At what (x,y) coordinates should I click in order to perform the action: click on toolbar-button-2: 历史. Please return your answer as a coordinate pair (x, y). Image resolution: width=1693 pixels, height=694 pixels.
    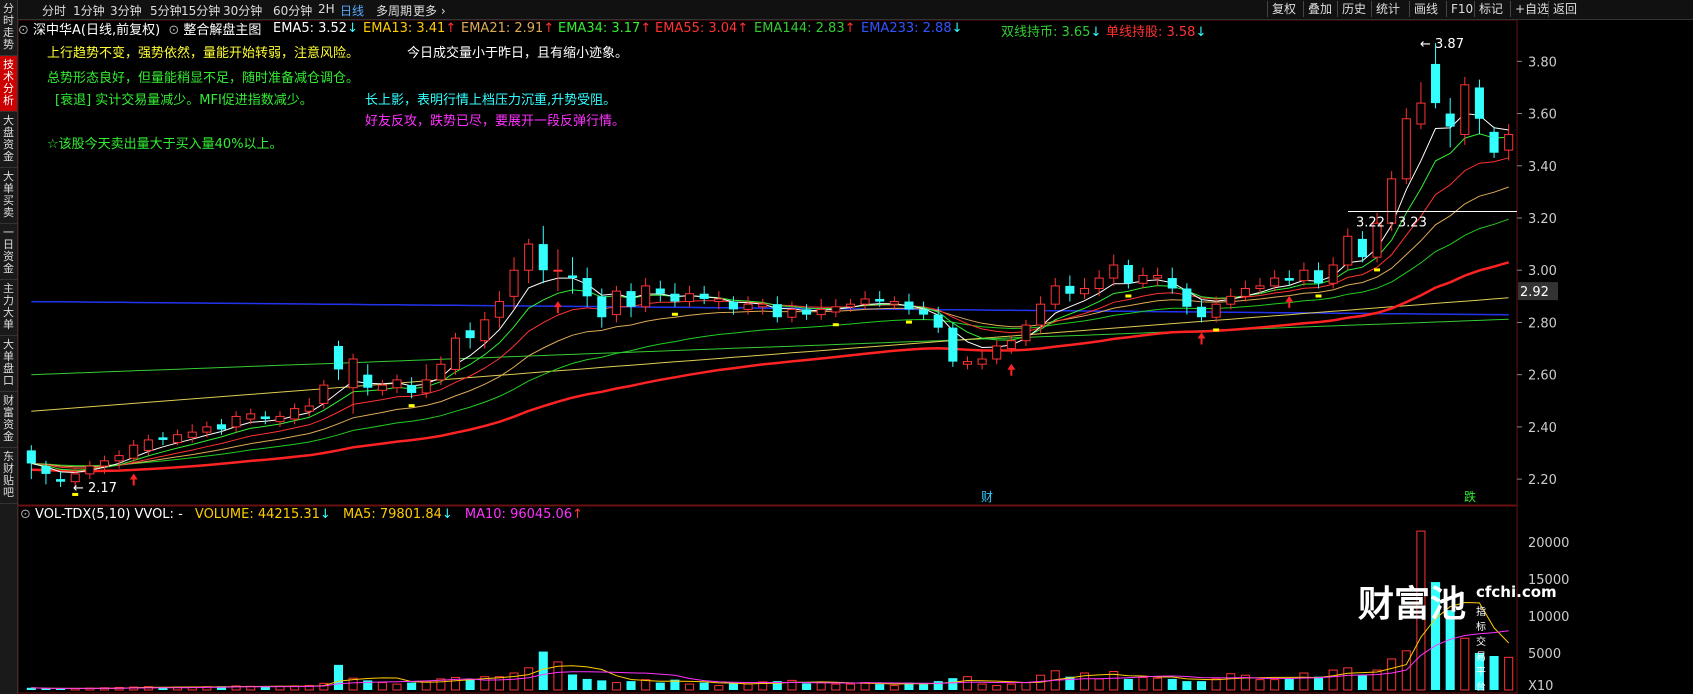
    Looking at the image, I should click on (1353, 9).